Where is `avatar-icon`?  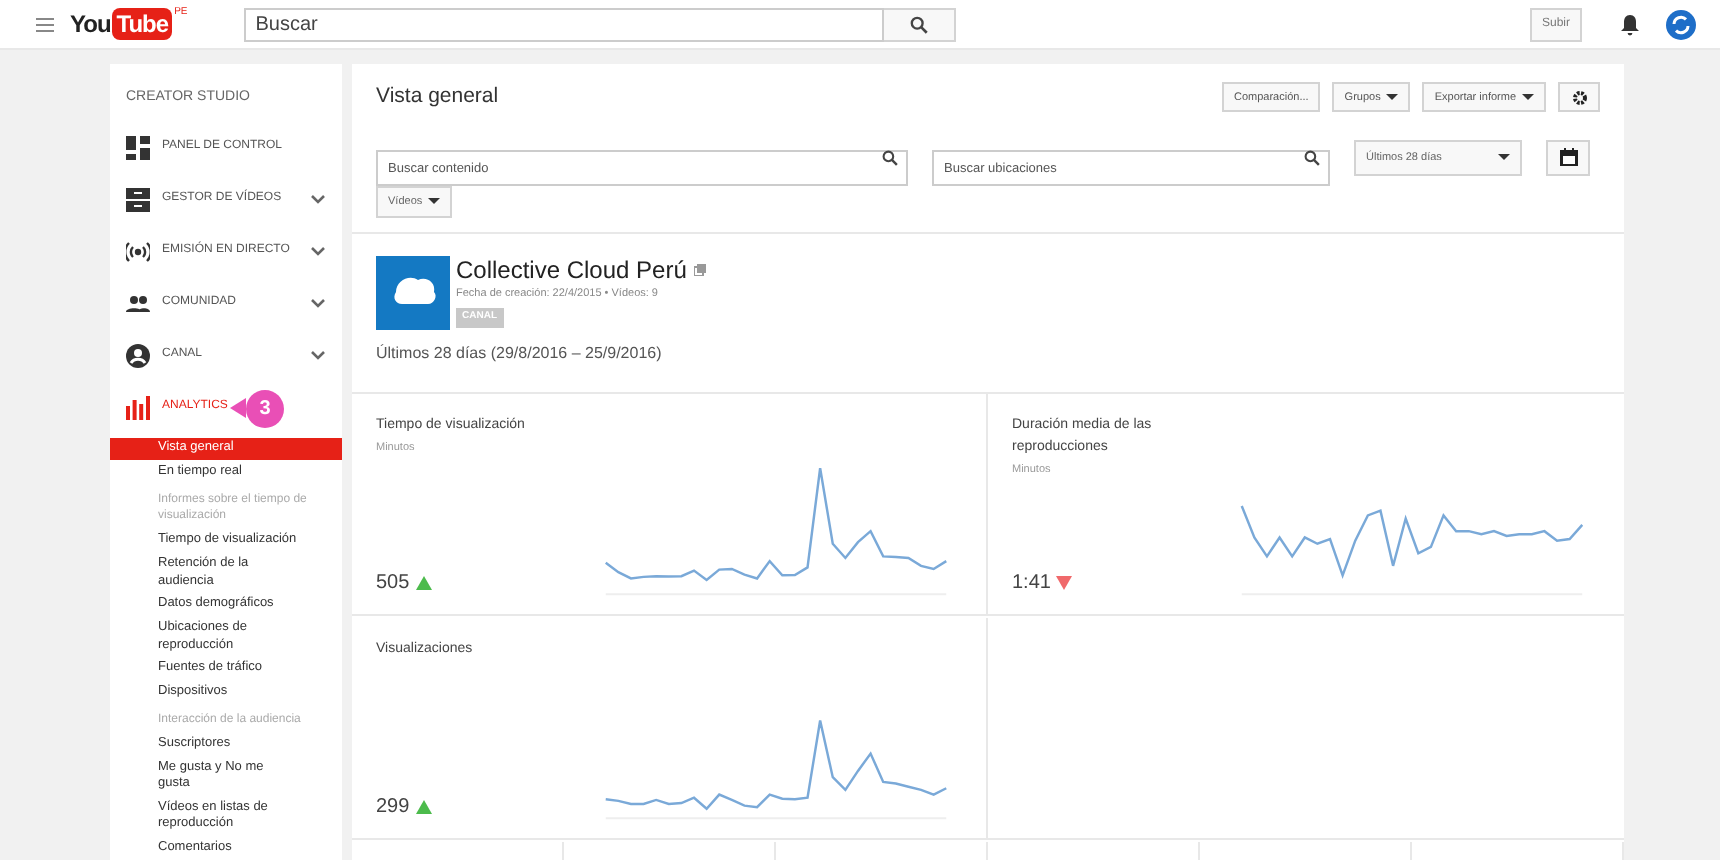
avatar-icon is located at coordinates (1681, 24).